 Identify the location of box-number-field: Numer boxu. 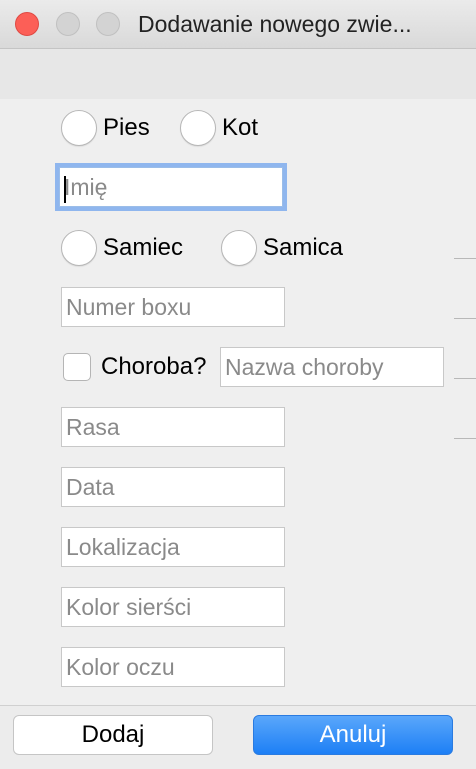
(173, 307).